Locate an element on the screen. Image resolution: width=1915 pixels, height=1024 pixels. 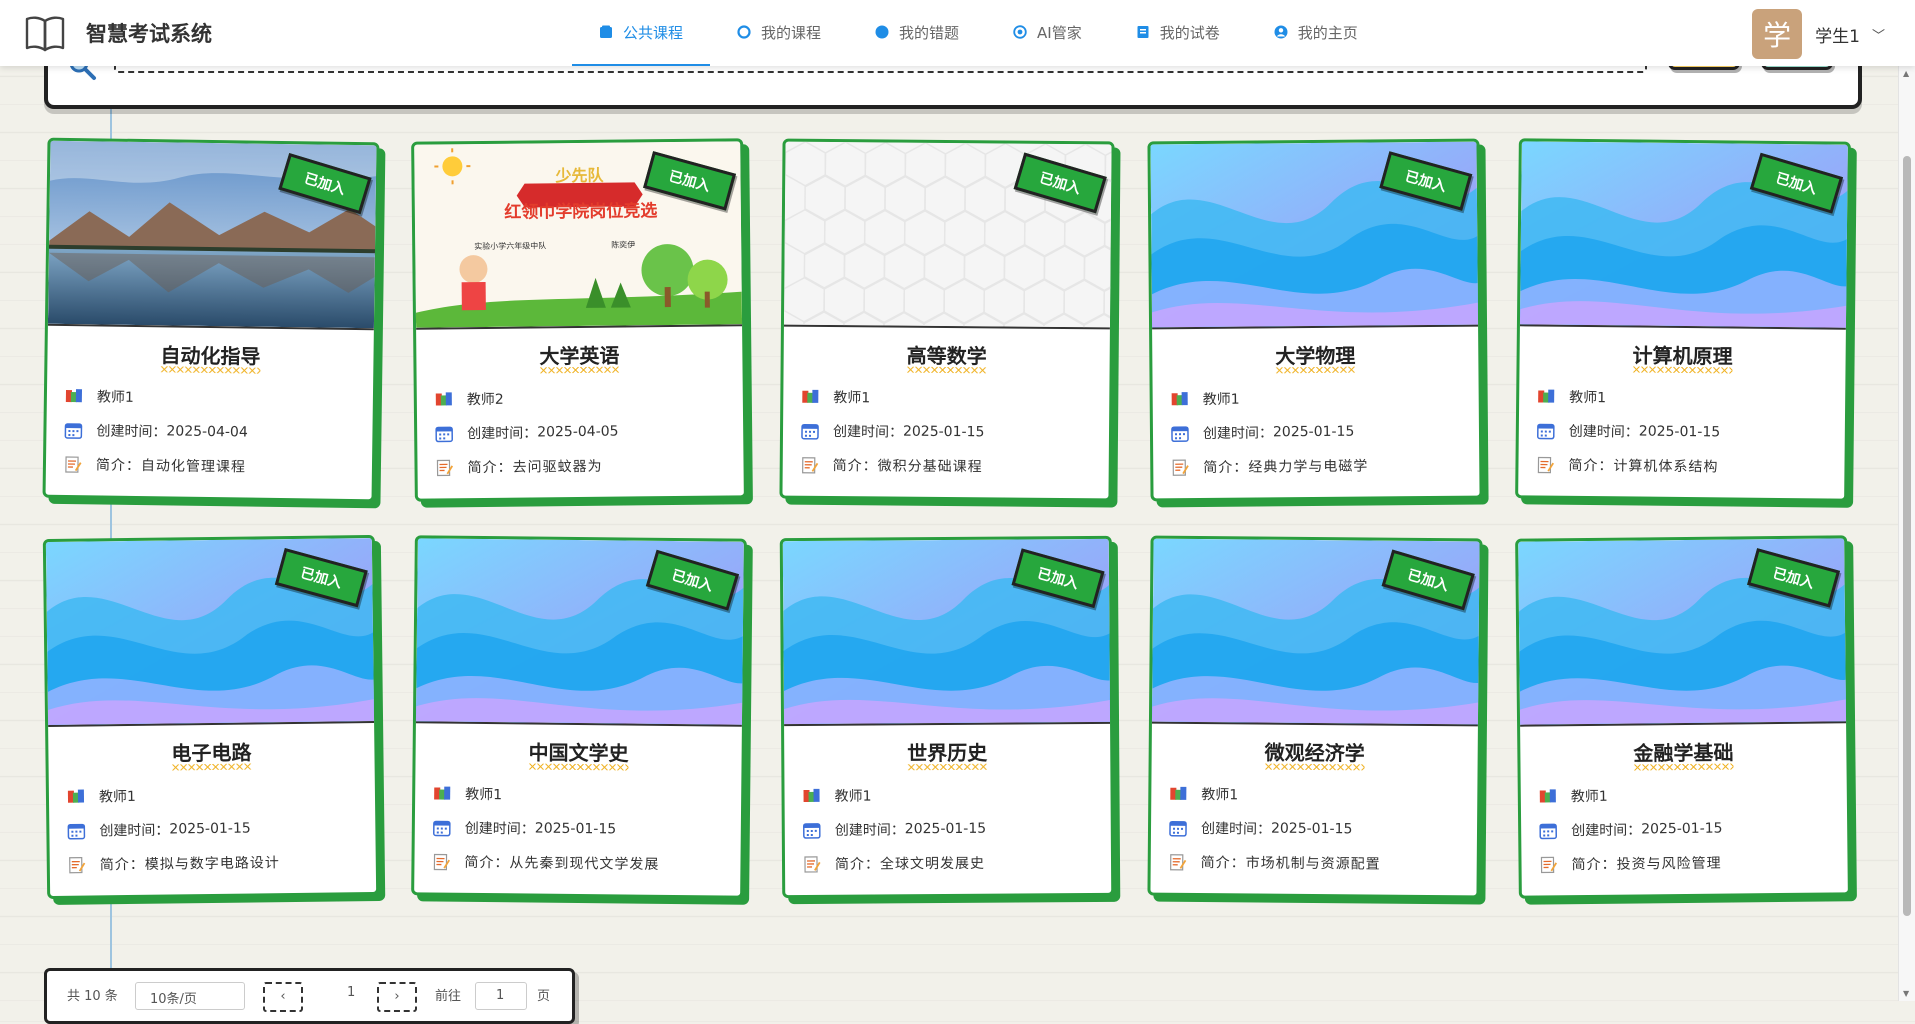
course-title: 金融学基础 is located at coordinates (1683, 753).